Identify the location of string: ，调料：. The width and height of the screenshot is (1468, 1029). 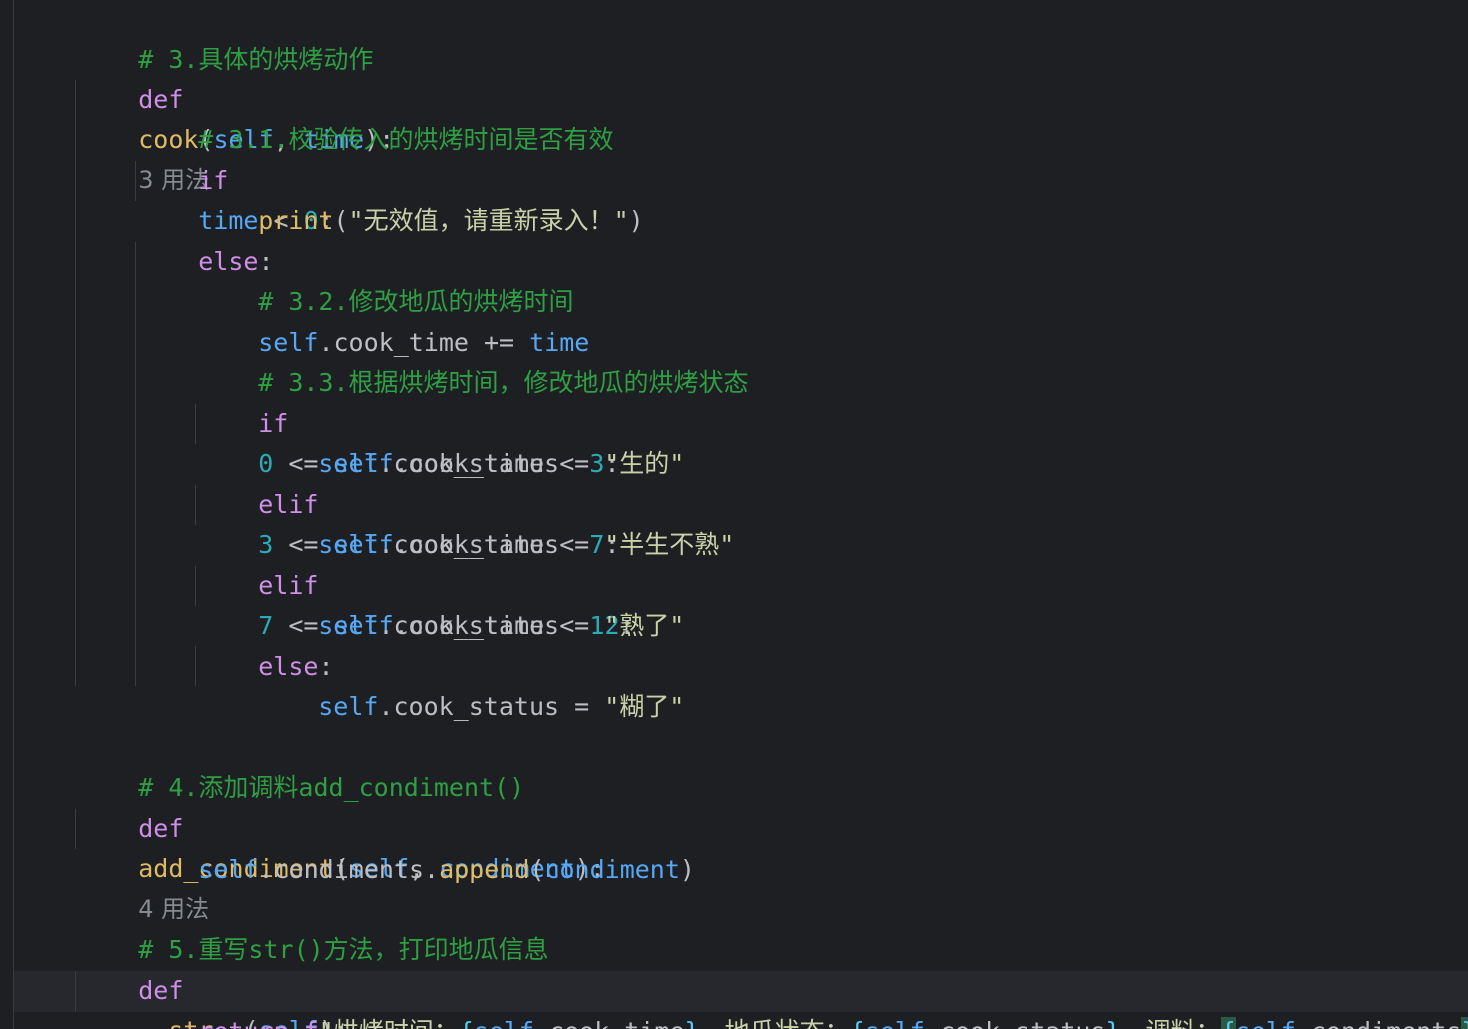
(1171, 1023).